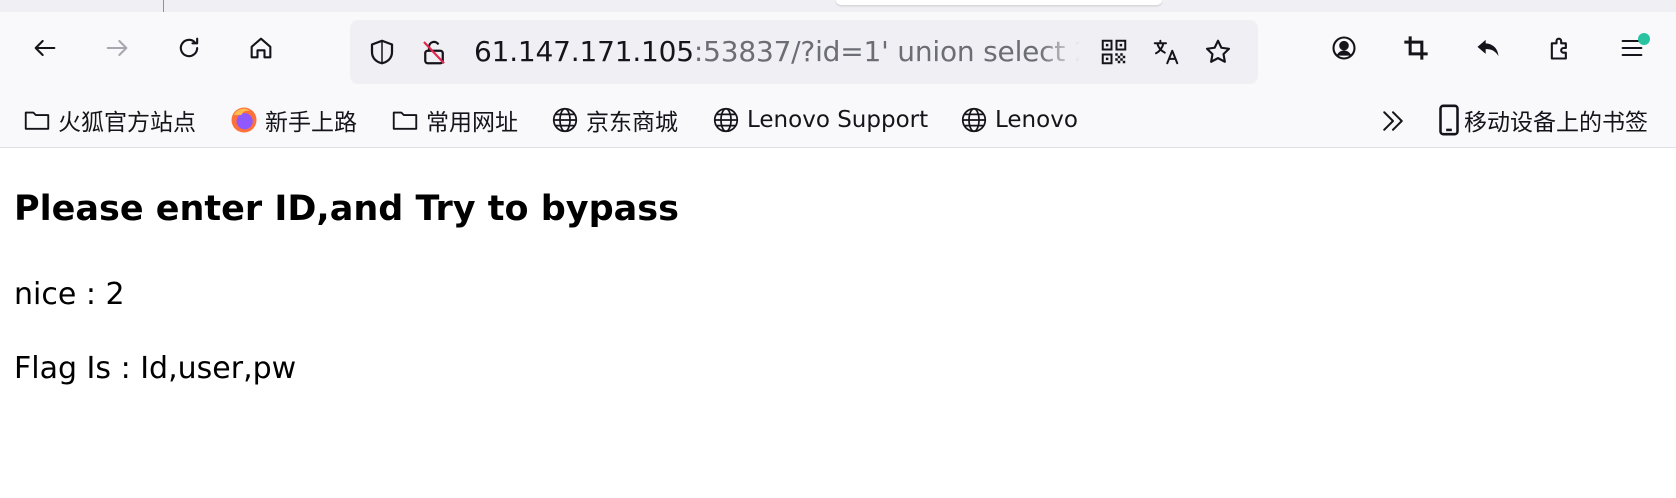 Image resolution: width=1676 pixels, height=498 pixels. I want to click on bookmark-label: 火狐官方站点, so click(127, 123).